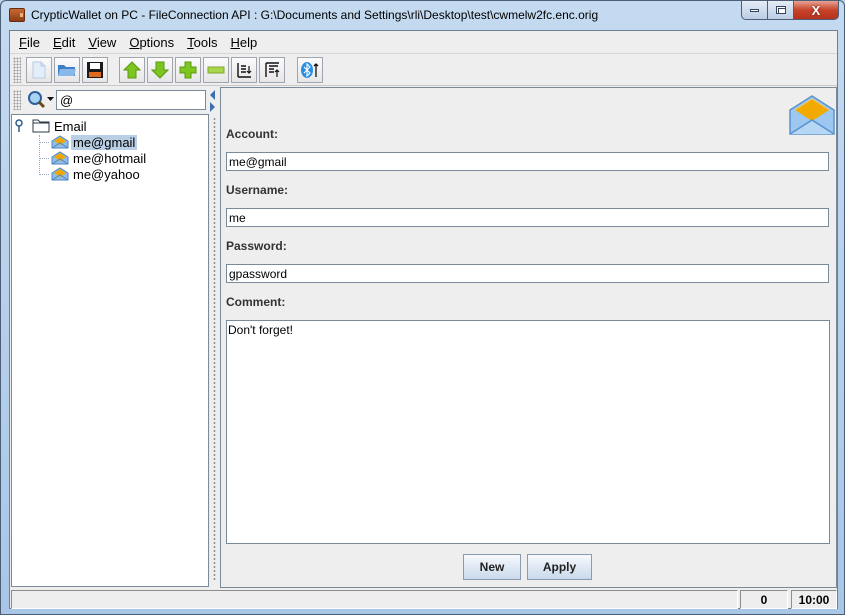  Describe the element at coordinates (814, 599) in the screenshot. I see `status-time: 10:00` at that location.